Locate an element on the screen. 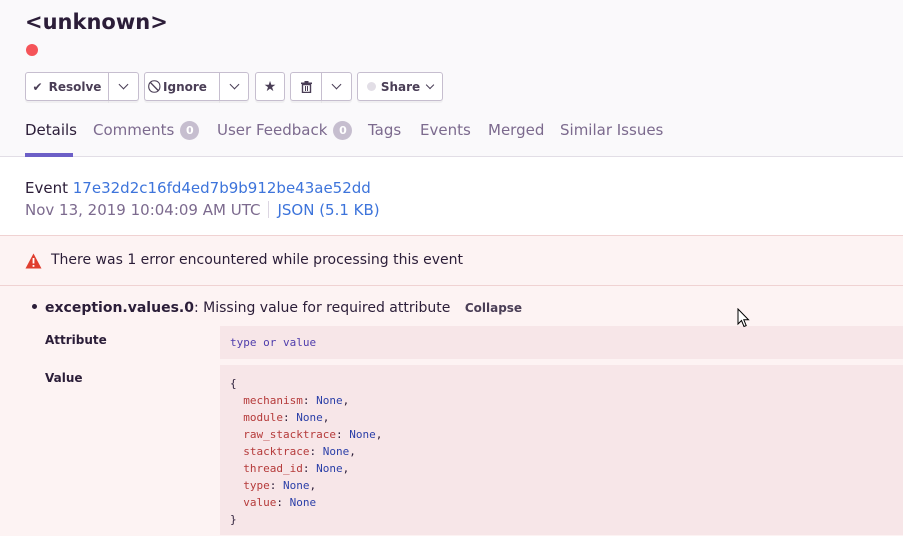 This screenshot has width=903, height=536. trash-icon is located at coordinates (306, 86).